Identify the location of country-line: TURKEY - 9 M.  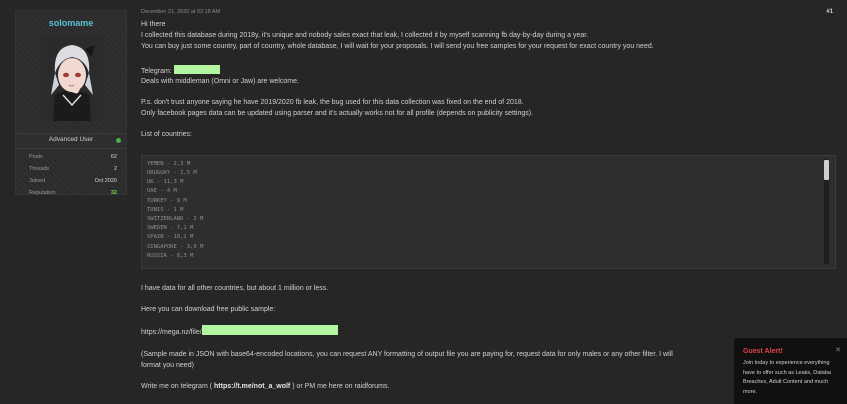
(167, 201).